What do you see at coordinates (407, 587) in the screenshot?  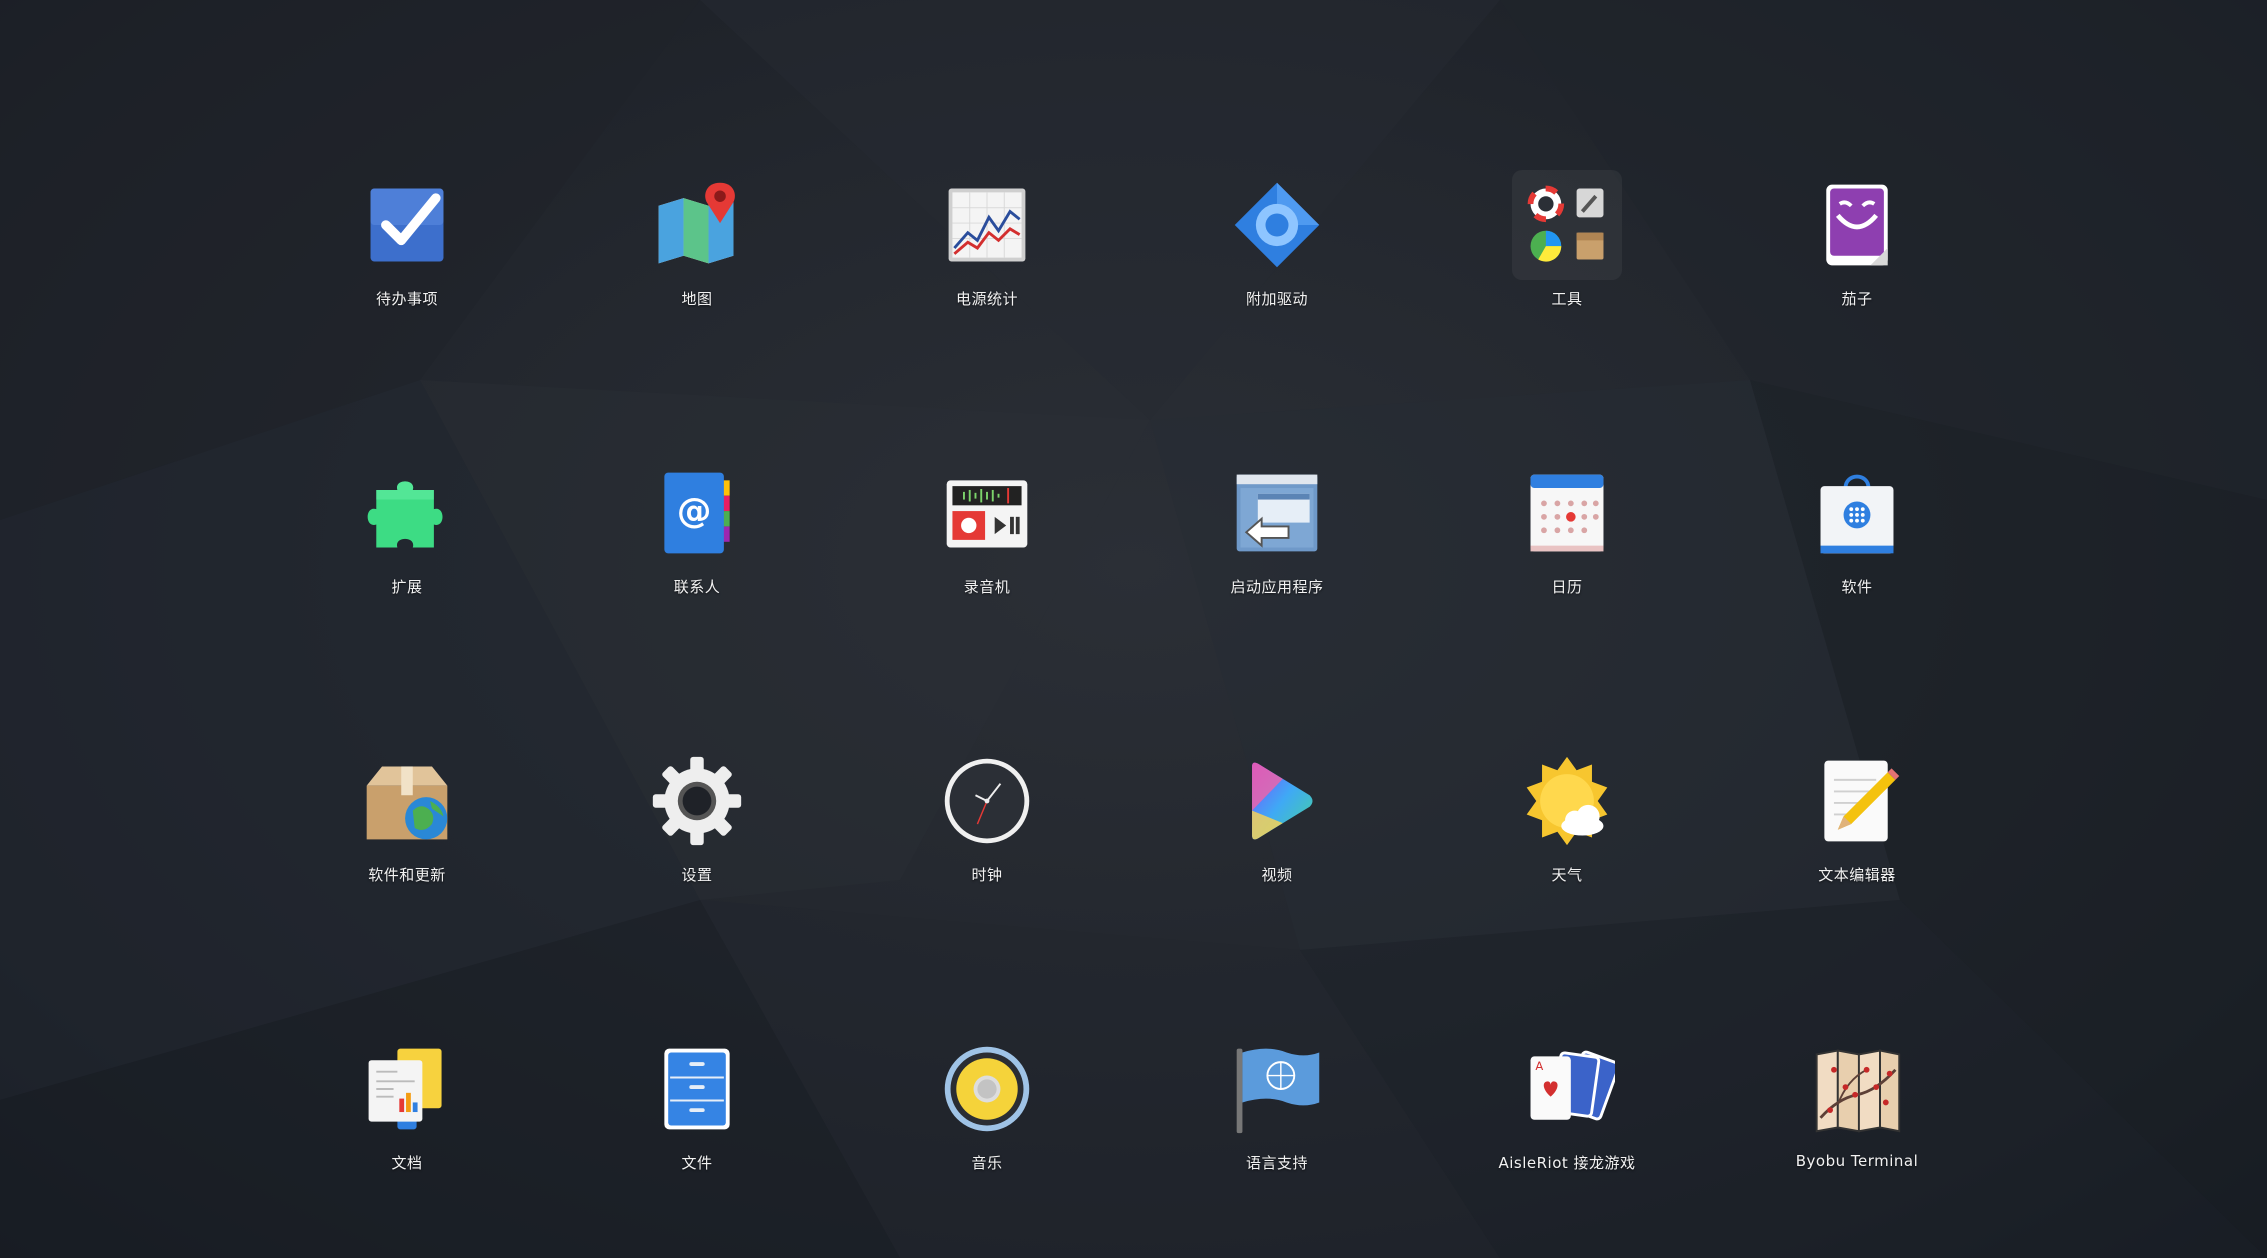 I see `app-label: 扩展` at bounding box center [407, 587].